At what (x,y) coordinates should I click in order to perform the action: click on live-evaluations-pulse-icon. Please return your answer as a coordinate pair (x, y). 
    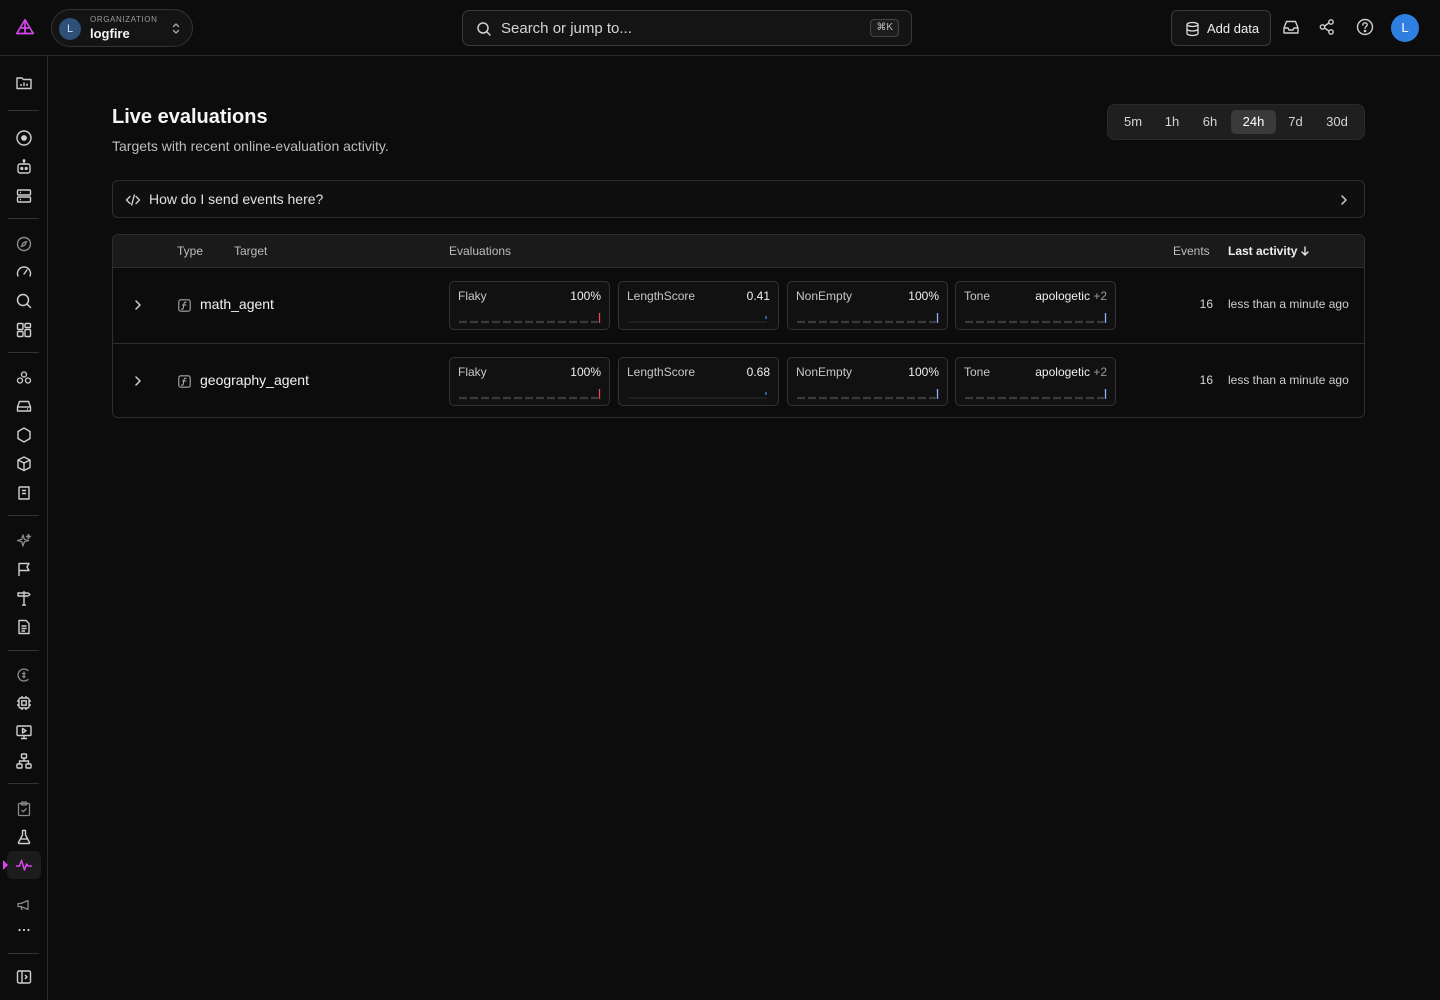
    Looking at the image, I should click on (24, 865).